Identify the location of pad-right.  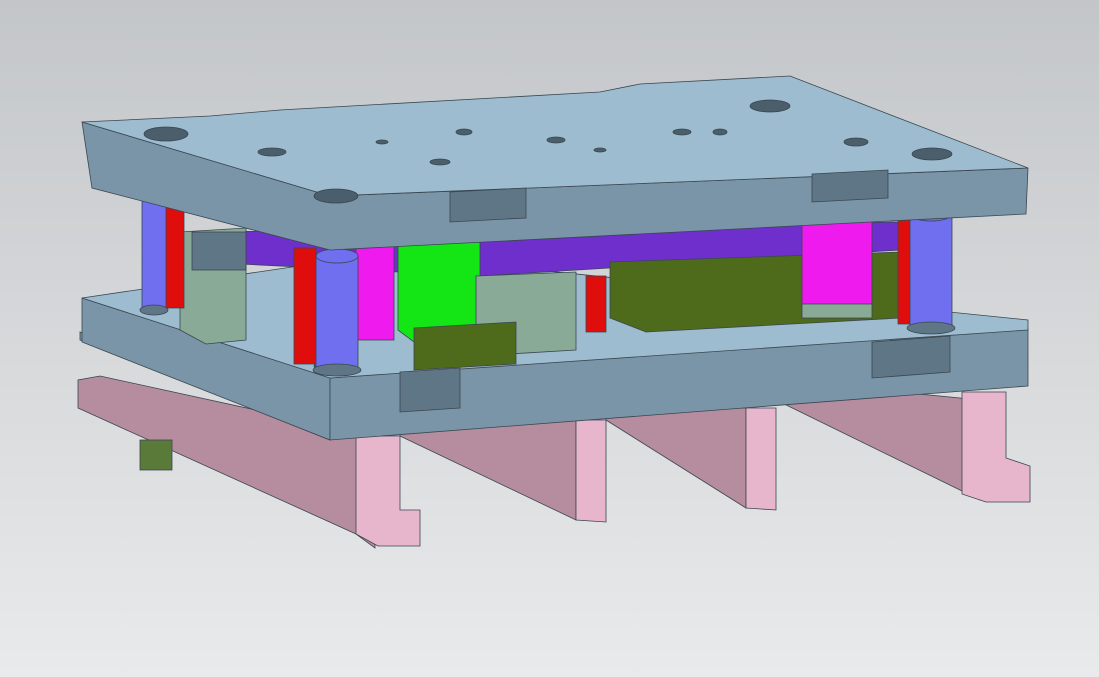
(837, 260).